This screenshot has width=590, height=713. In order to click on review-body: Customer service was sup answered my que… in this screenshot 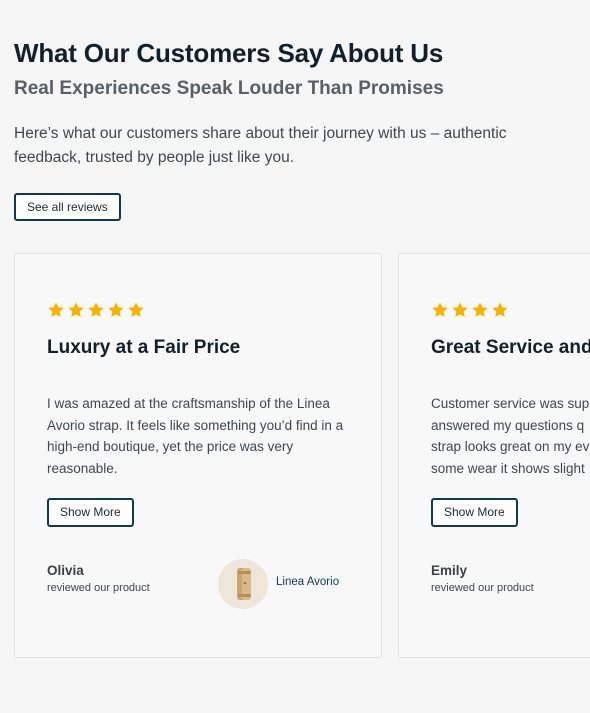, I will do `click(510, 436)`.